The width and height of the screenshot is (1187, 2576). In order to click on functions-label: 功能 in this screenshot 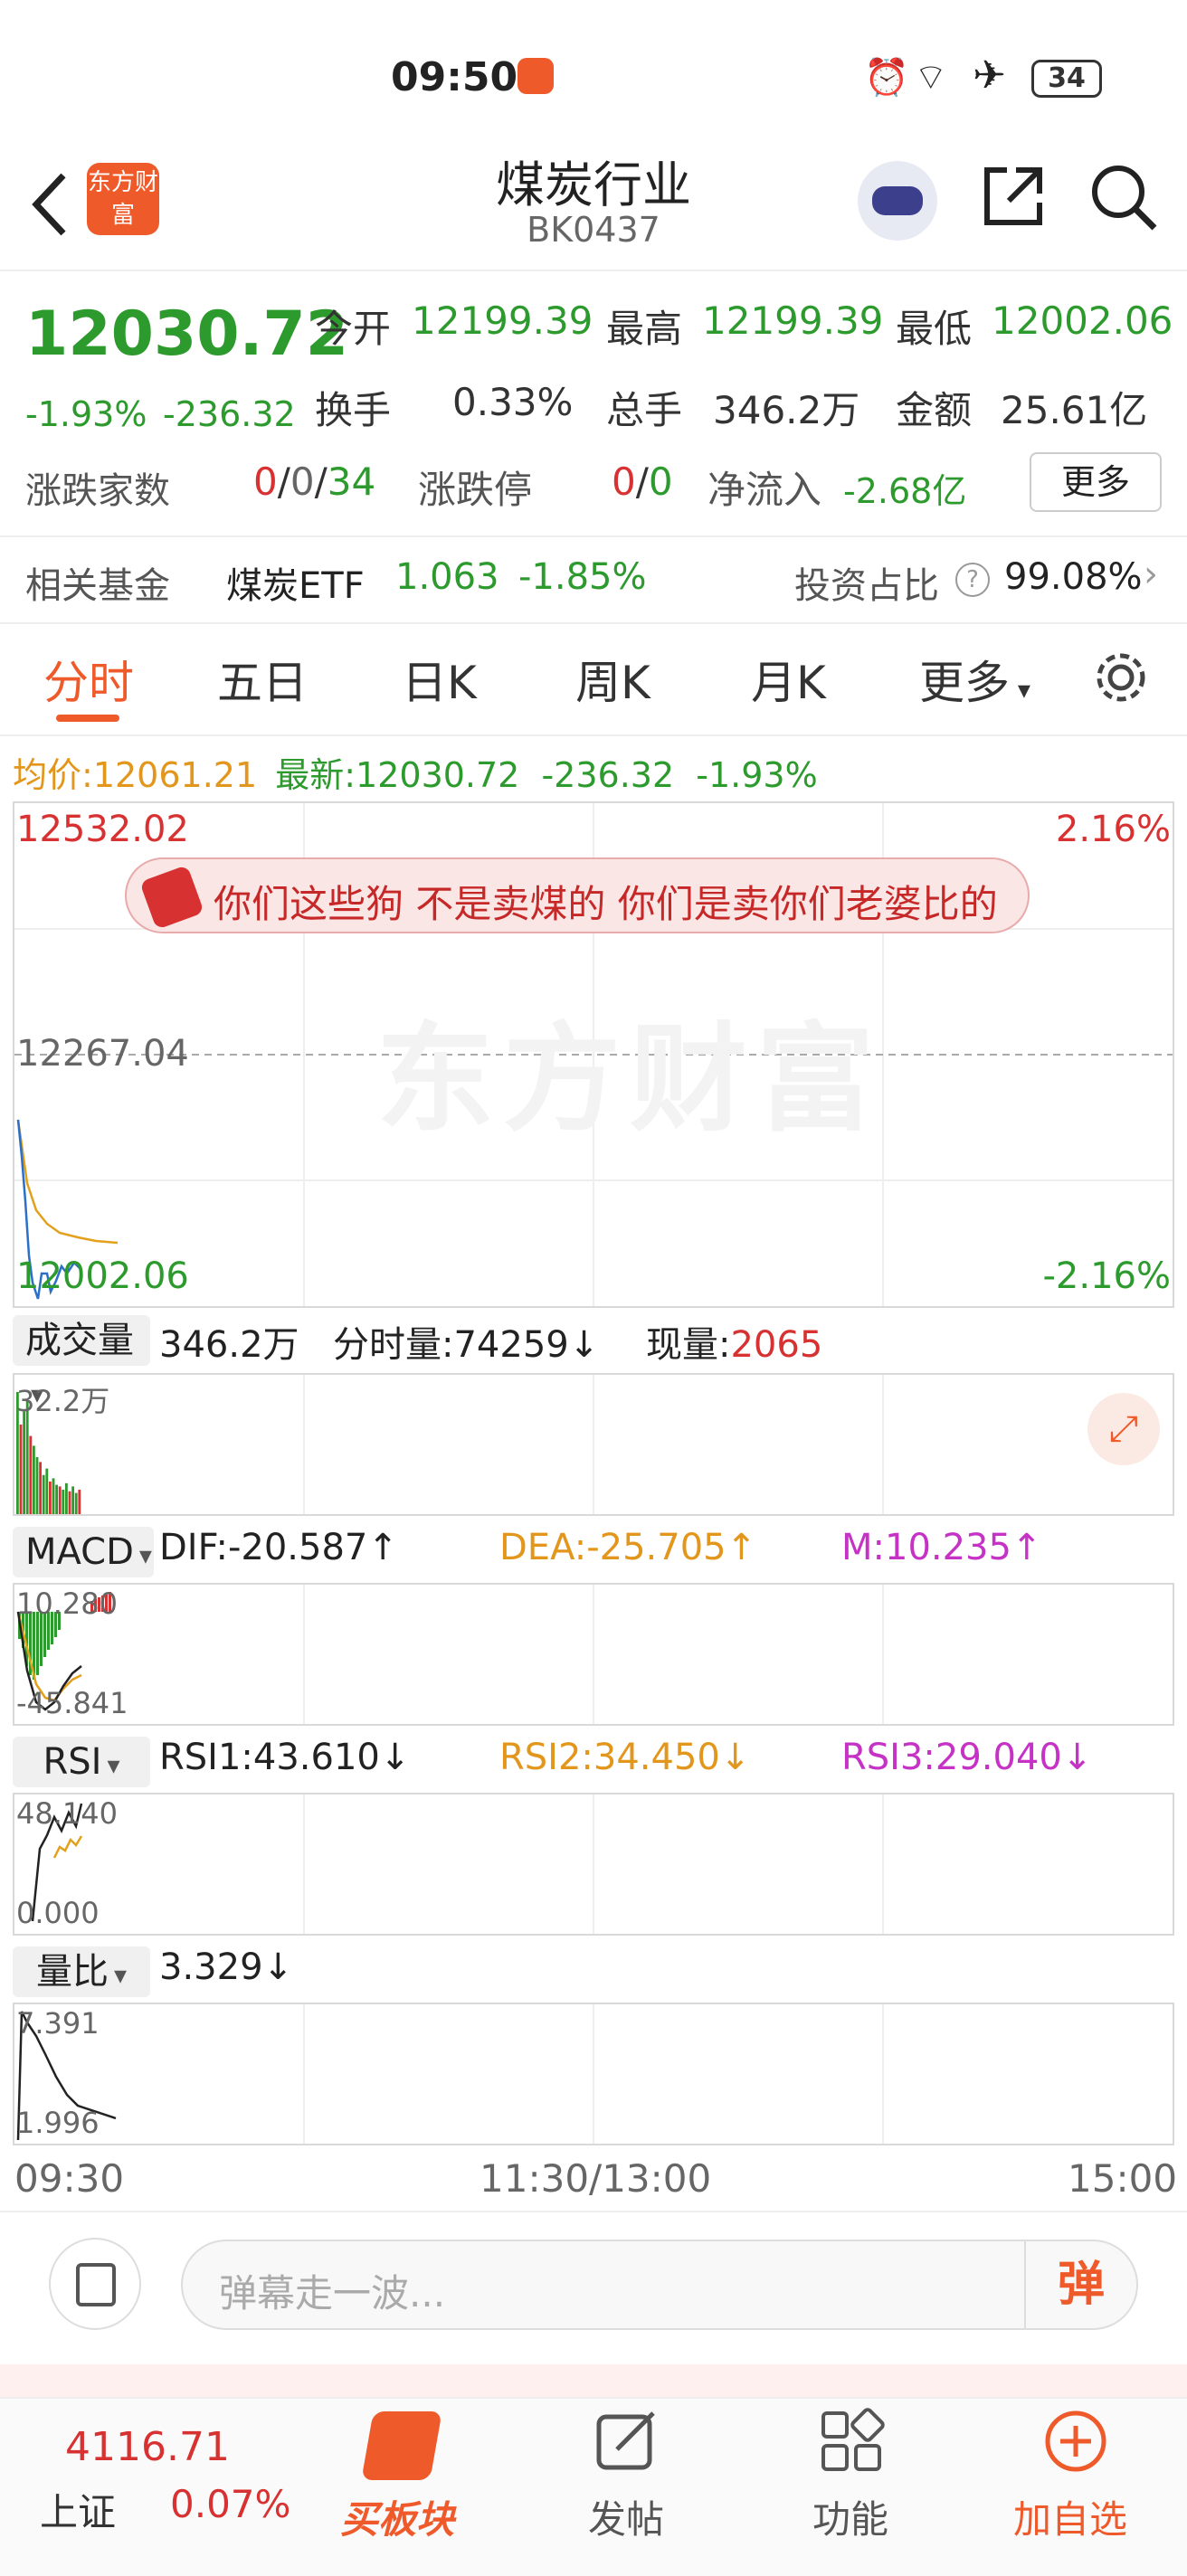, I will do `click(850, 2516)`.